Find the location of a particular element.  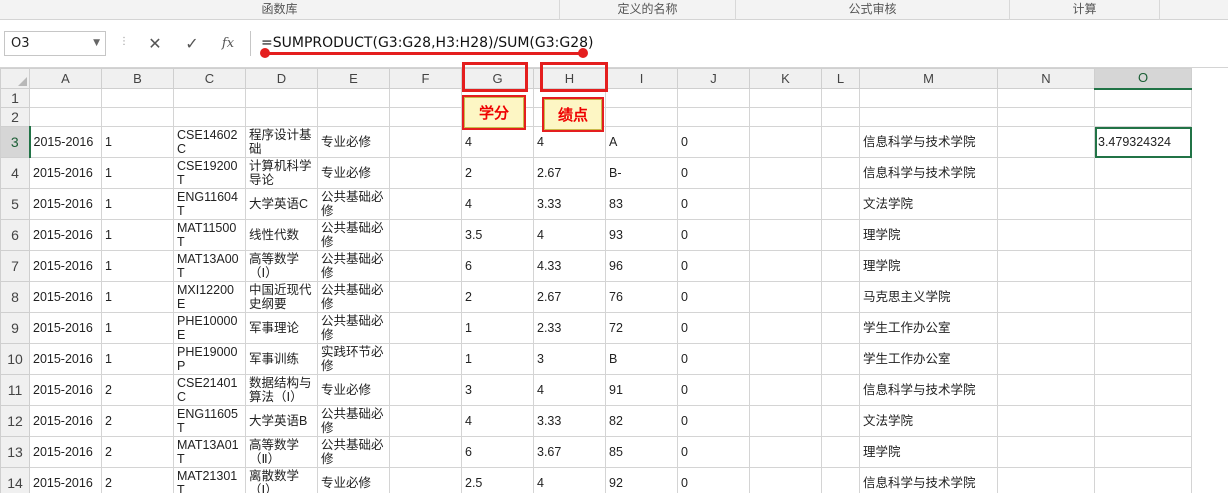

cell-m4: 信息科学与技术学院 is located at coordinates (928, 173).